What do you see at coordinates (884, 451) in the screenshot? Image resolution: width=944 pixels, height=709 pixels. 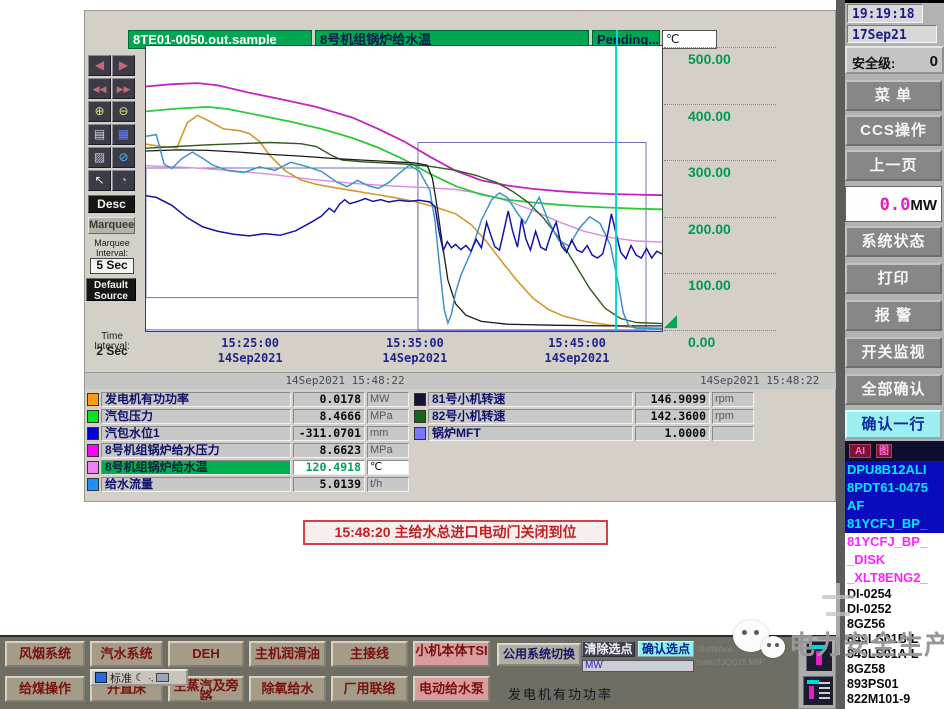 I see `alarm-tag-screen: 图` at bounding box center [884, 451].